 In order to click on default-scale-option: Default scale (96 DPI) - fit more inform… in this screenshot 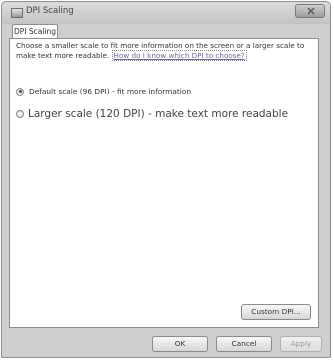, I will do `click(103, 91)`.